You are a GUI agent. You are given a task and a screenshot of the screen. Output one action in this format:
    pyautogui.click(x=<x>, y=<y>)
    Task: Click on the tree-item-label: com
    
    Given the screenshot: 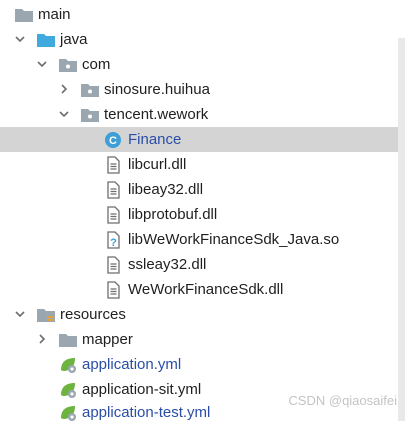 What is the action you would take?
    pyautogui.click(x=96, y=64)
    